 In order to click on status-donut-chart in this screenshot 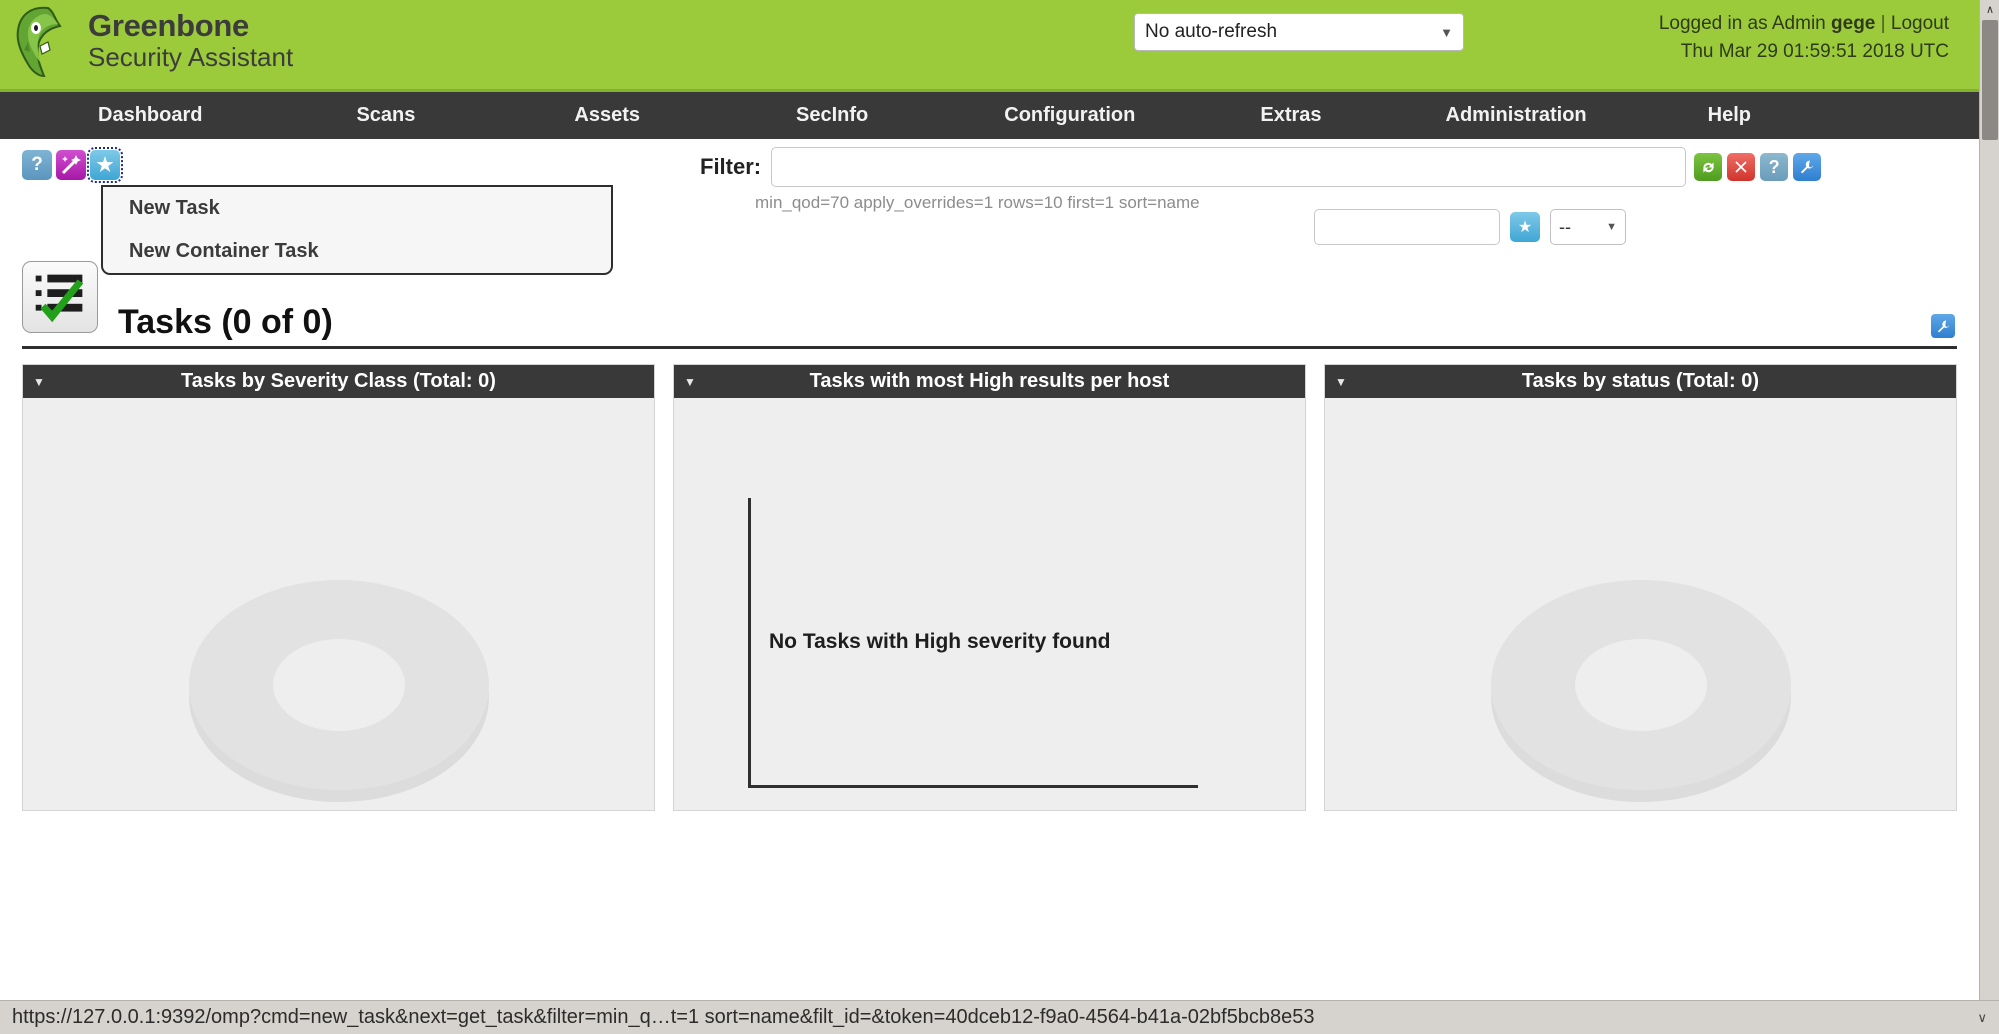, I will do `click(1640, 685)`.